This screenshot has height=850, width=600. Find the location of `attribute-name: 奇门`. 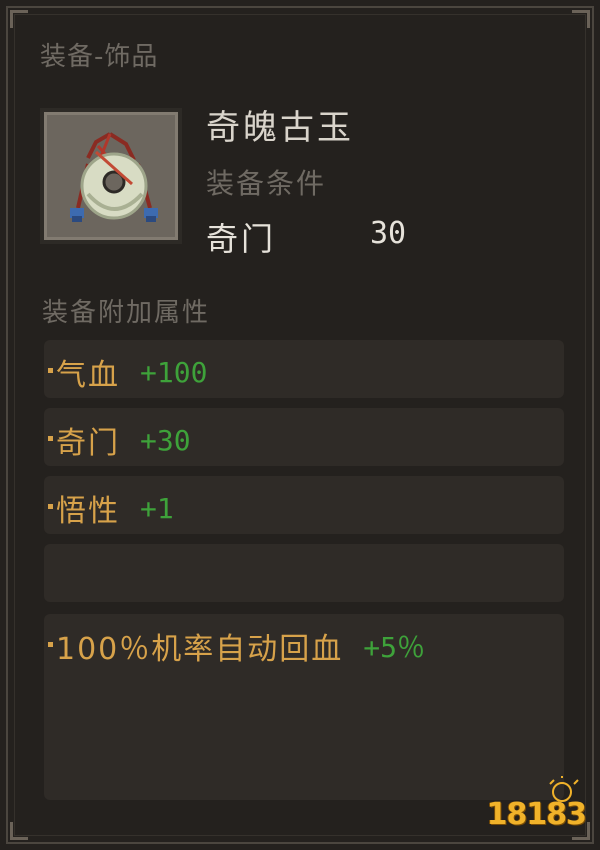

attribute-name: 奇门 is located at coordinates (88, 443).